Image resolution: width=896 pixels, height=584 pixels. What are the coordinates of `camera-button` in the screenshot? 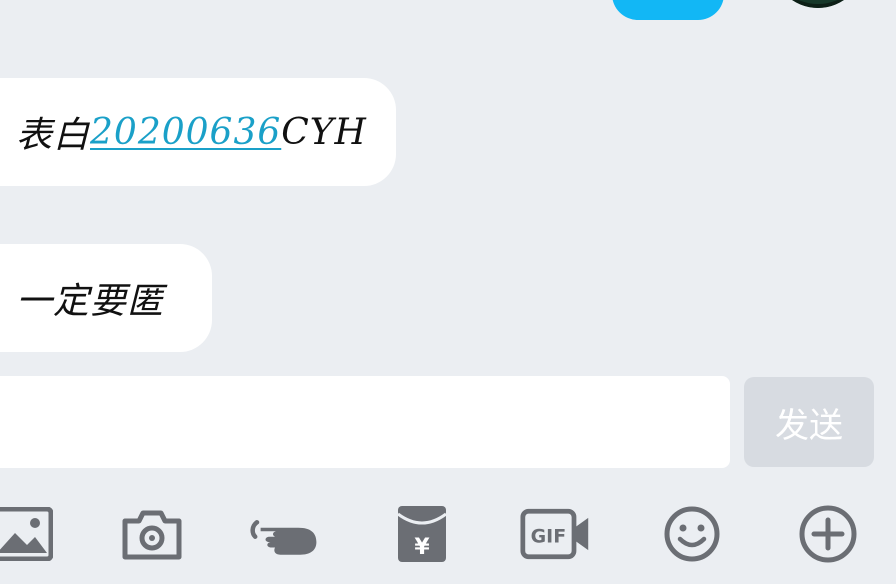 It's located at (152, 534).